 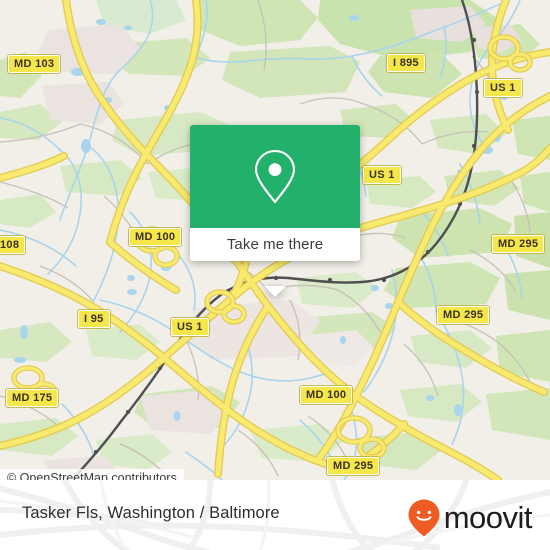 I want to click on road-shield: MD 103, so click(x=34, y=64).